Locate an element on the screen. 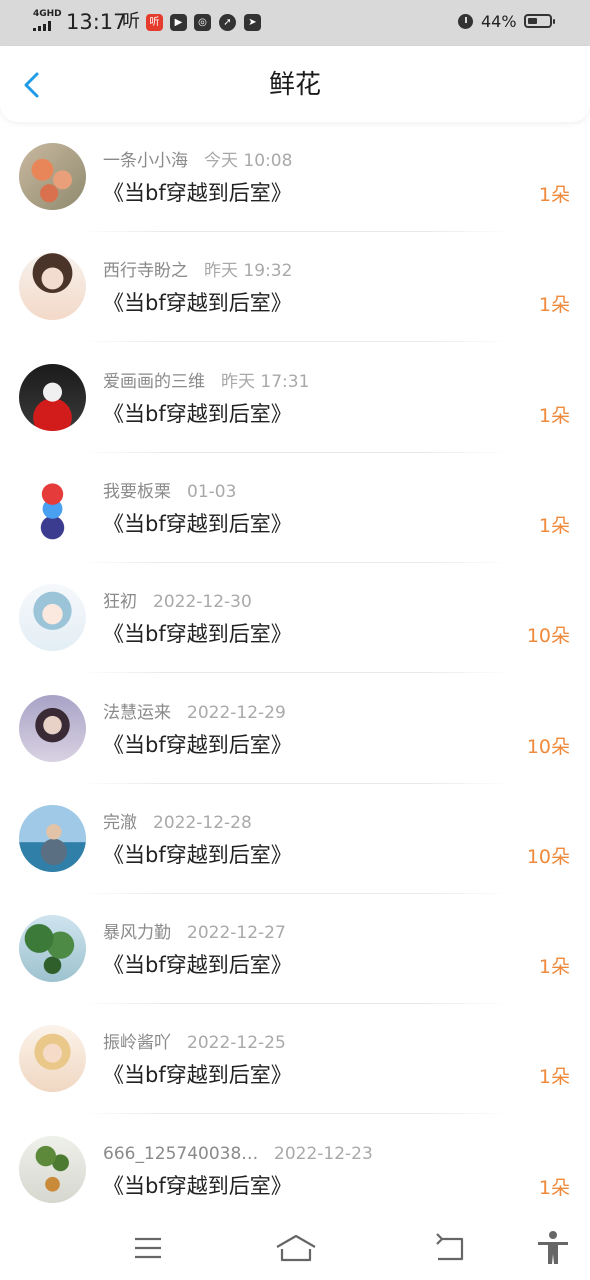 The width and height of the screenshot is (590, 1280). gift-time: 2022-12-25 is located at coordinates (236, 1043).